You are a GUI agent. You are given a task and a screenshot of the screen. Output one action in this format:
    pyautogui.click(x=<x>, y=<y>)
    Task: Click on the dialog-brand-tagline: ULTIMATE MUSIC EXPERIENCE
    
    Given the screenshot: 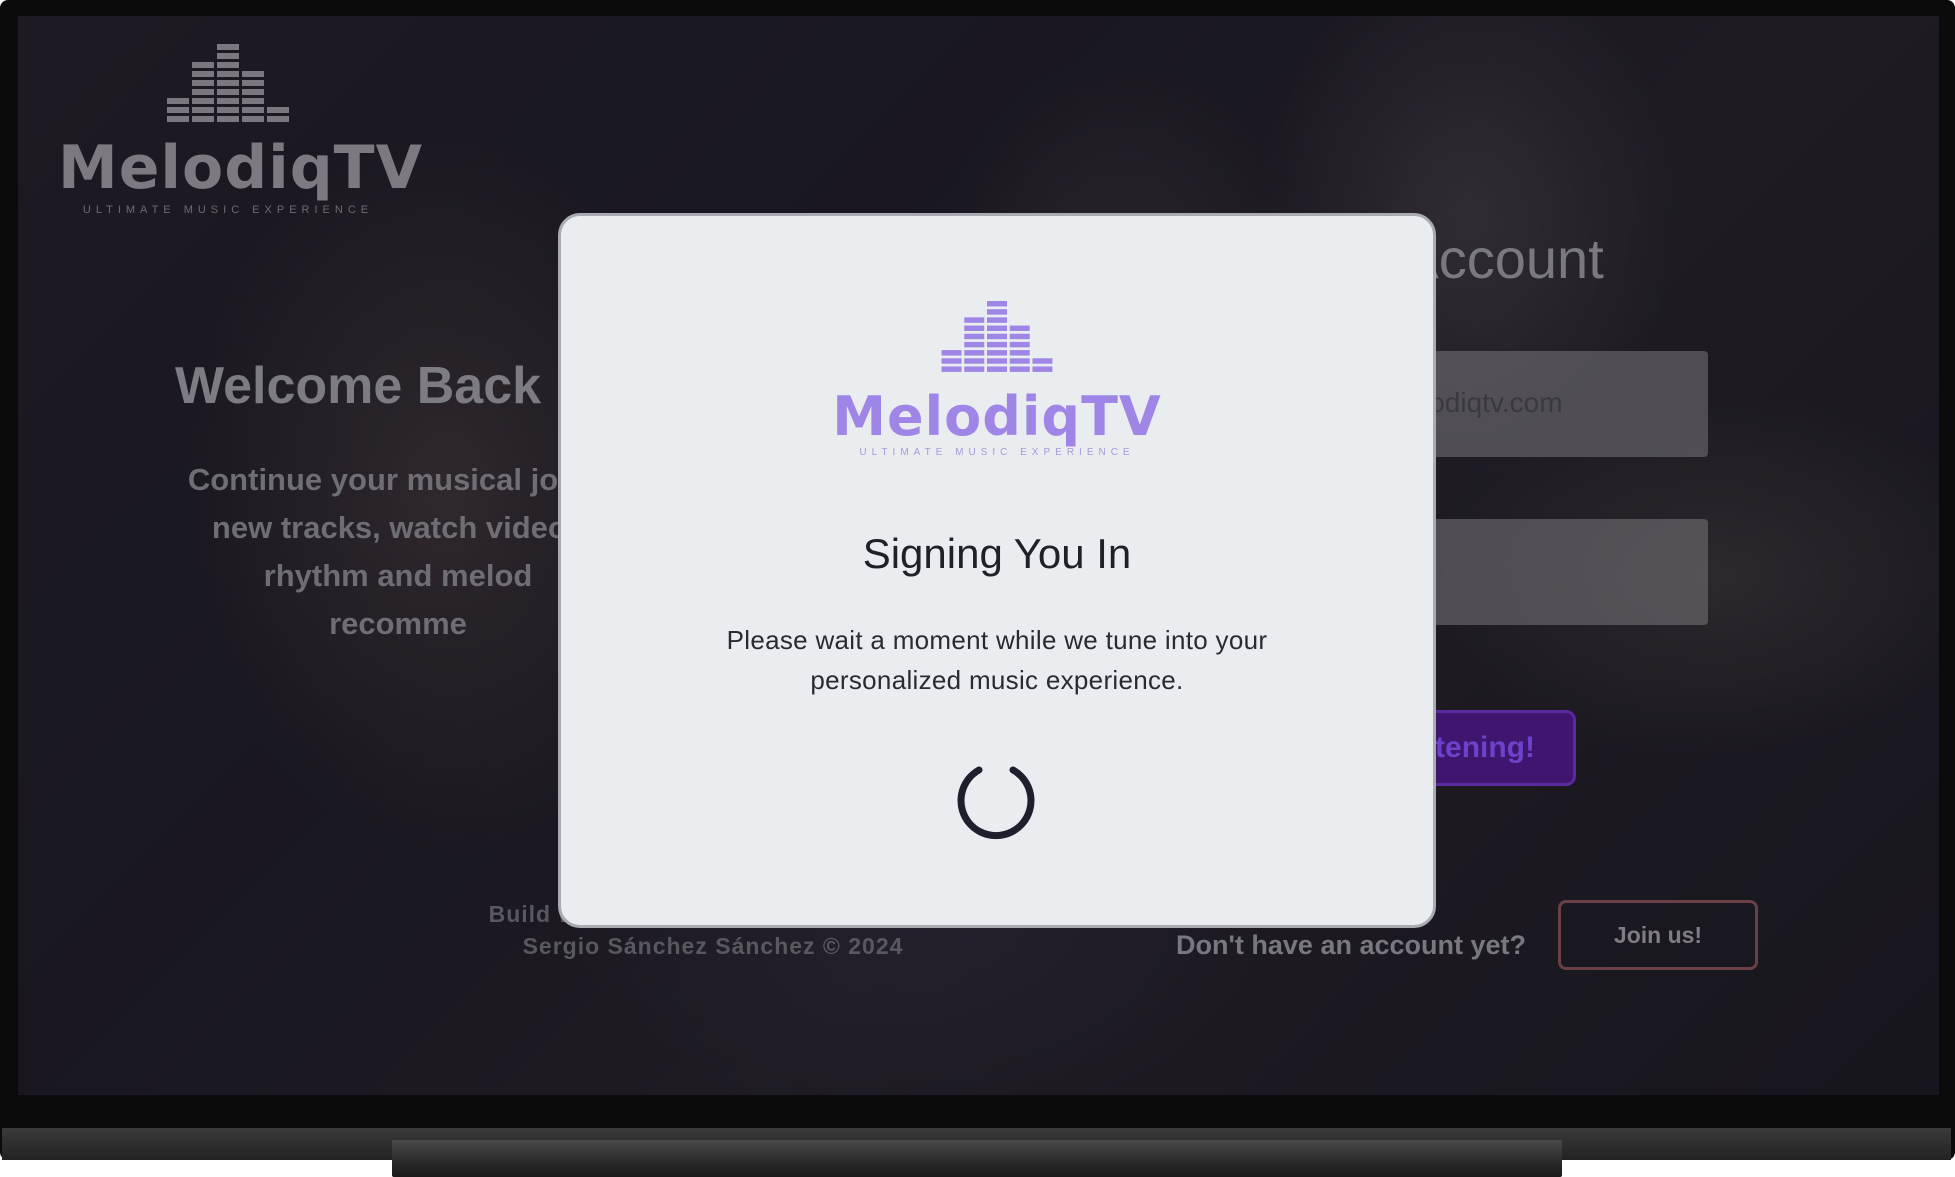 What is the action you would take?
    pyautogui.click(x=997, y=452)
    